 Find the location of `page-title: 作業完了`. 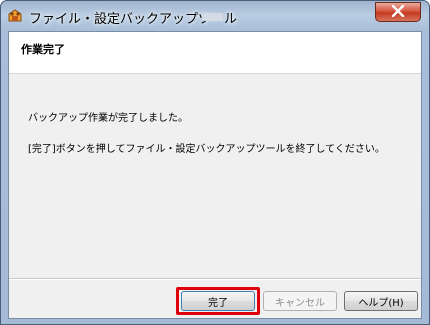

page-title: 作業完了 is located at coordinates (43, 49).